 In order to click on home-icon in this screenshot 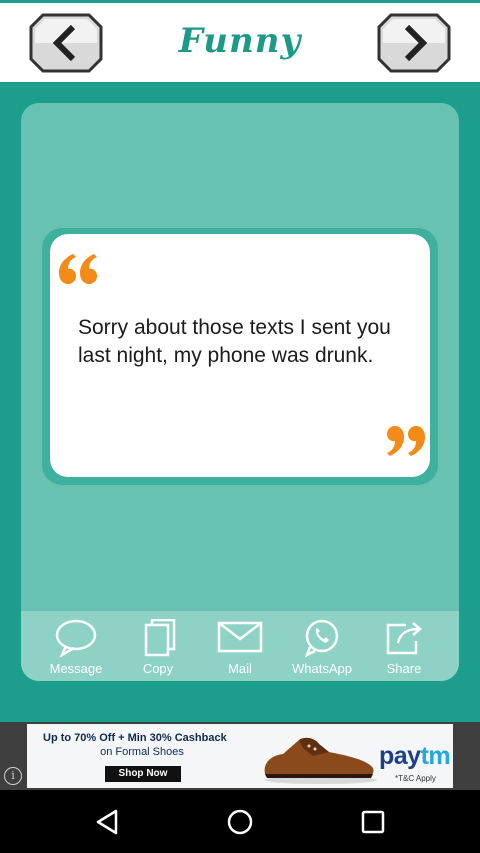, I will do `click(240, 822)`.